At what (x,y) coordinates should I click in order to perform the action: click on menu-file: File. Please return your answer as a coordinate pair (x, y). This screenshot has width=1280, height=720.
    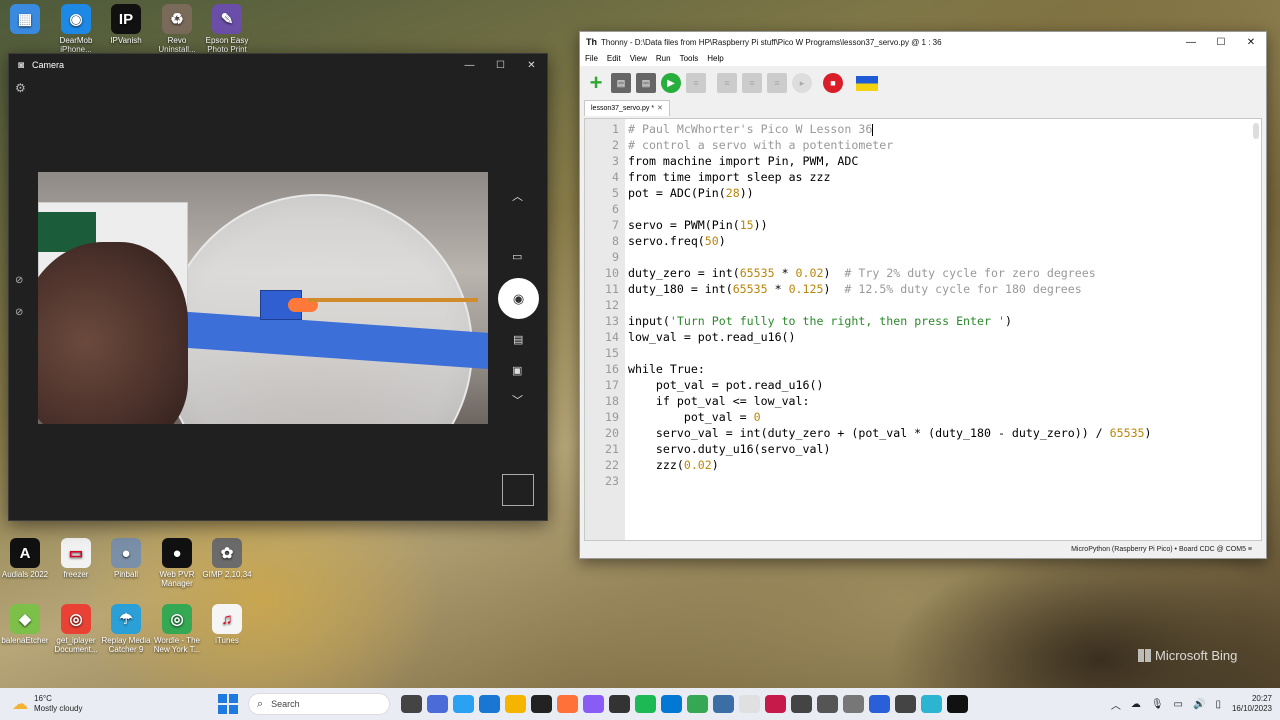
    Looking at the image, I should click on (591, 59).